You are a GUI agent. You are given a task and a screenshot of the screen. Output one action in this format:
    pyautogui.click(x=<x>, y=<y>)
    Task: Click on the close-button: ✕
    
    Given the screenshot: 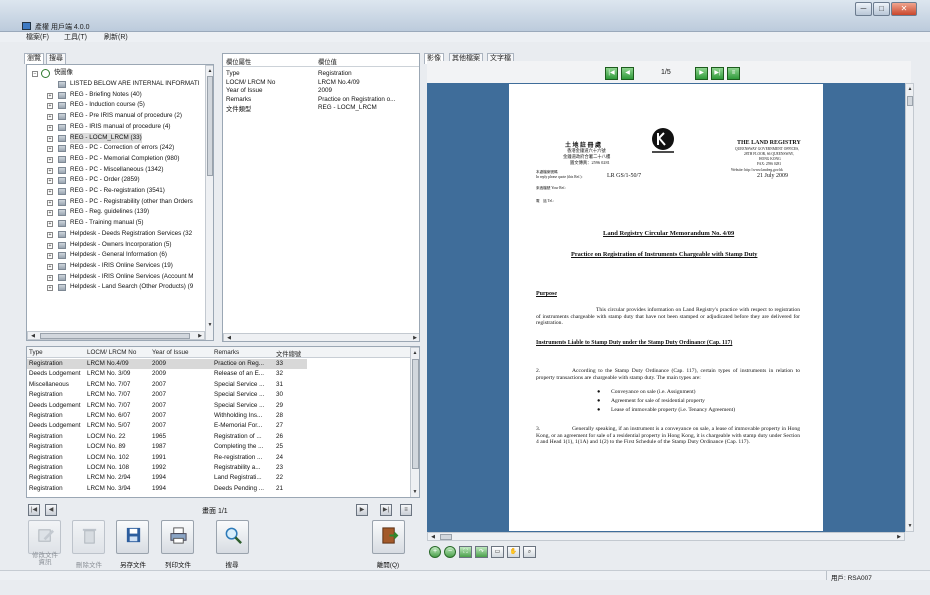 What is the action you would take?
    pyautogui.click(x=904, y=9)
    